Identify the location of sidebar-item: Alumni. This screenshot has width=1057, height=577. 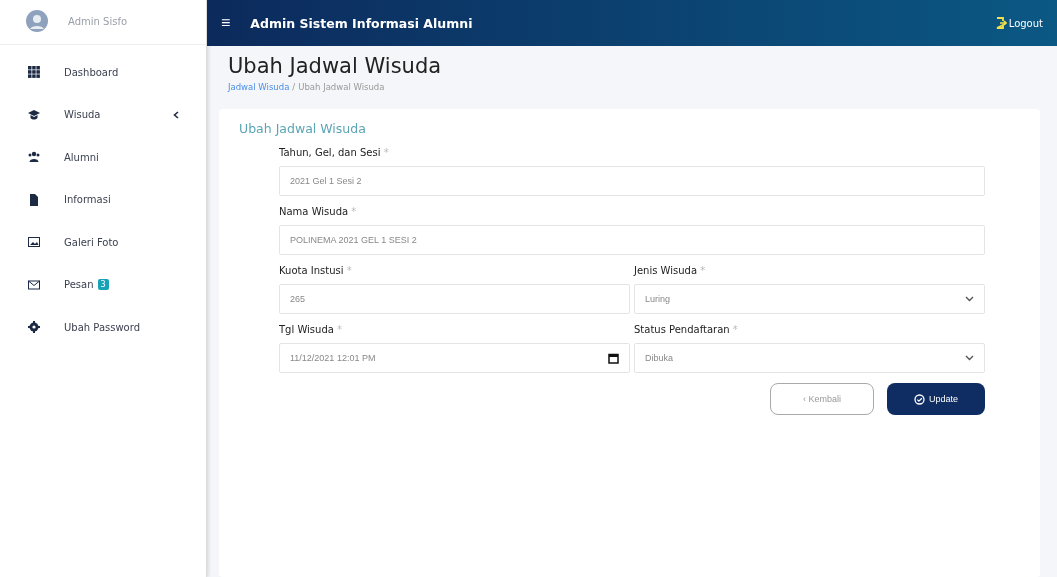
(81, 157).